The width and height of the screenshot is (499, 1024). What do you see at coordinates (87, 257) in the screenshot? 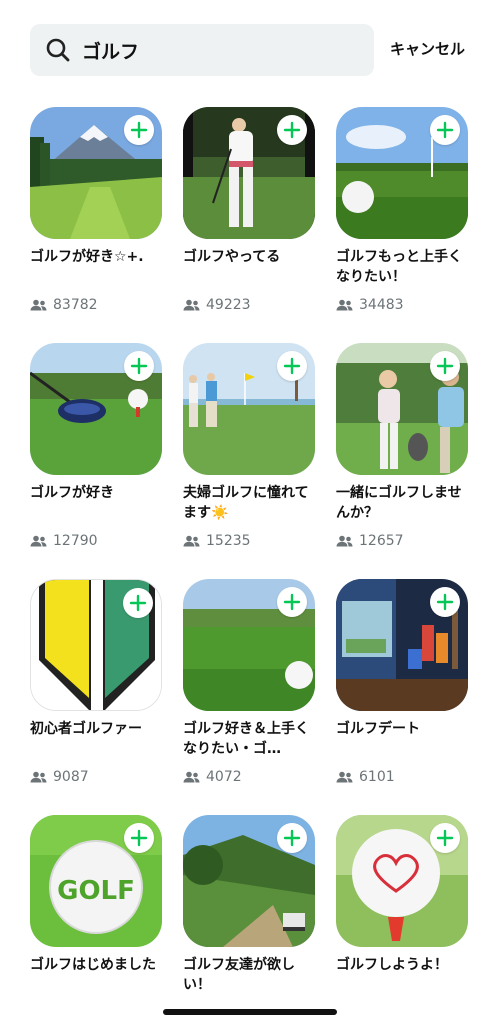
I see `chat-title: ゴルフが好き☆+.` at bounding box center [87, 257].